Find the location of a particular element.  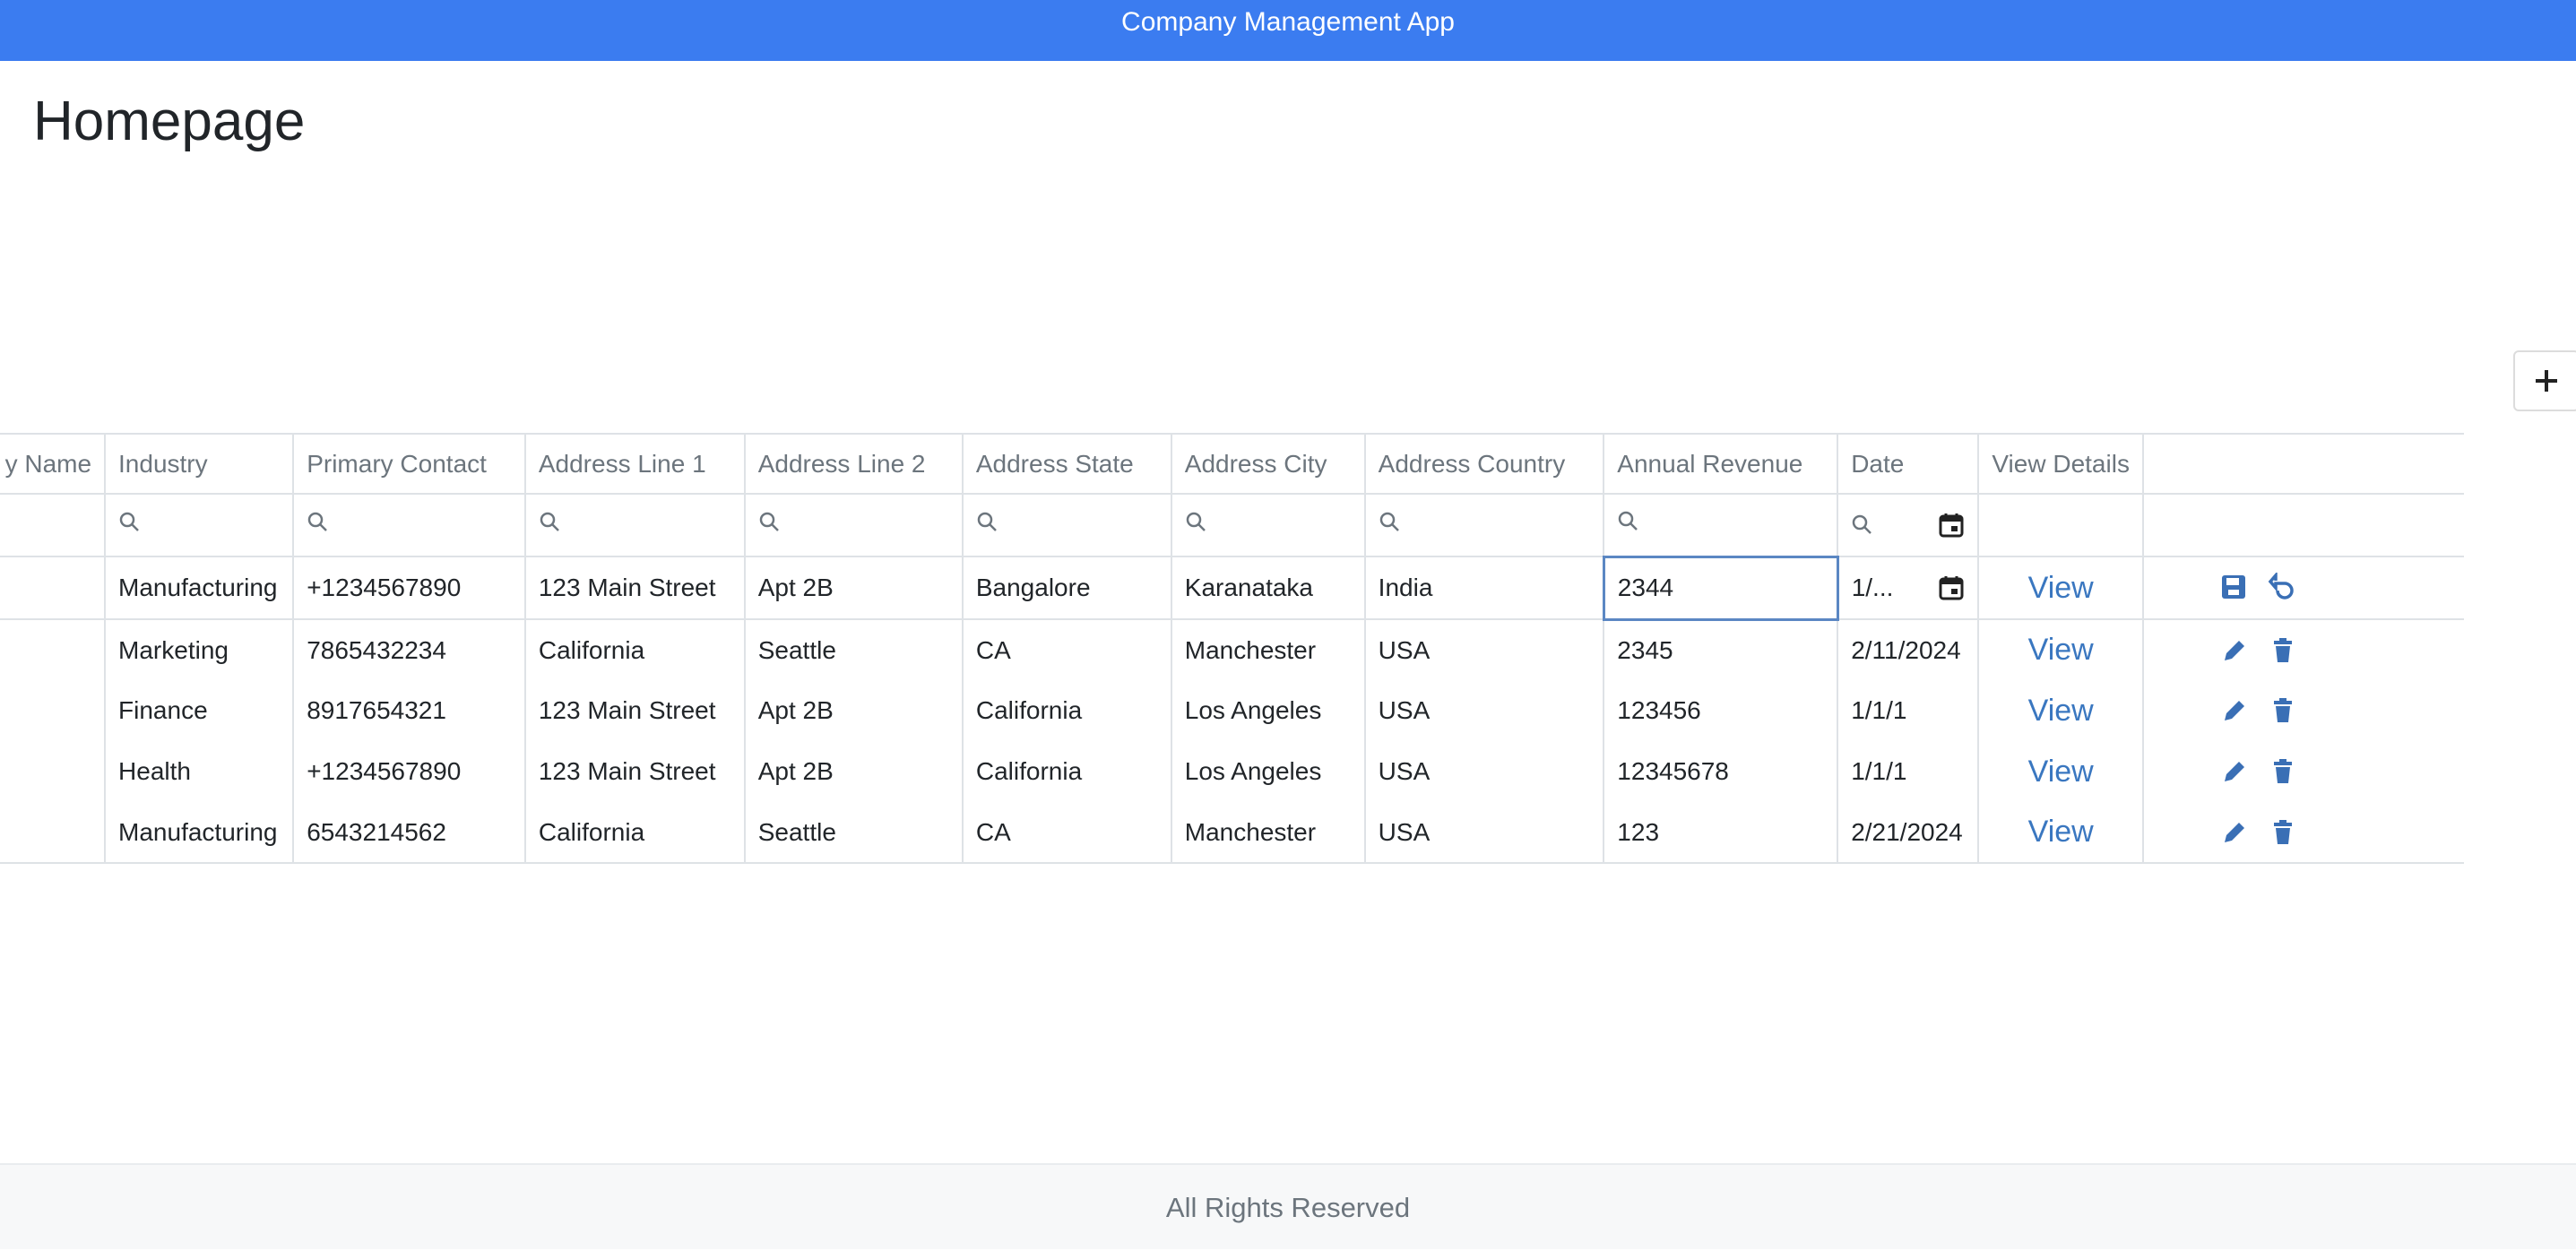

filter-country-input is located at coordinates (1483, 525).